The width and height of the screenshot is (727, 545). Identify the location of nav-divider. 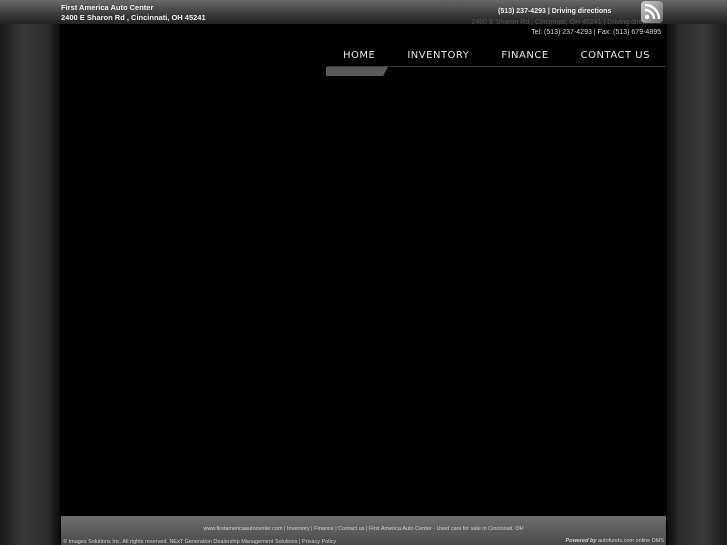
(496, 66).